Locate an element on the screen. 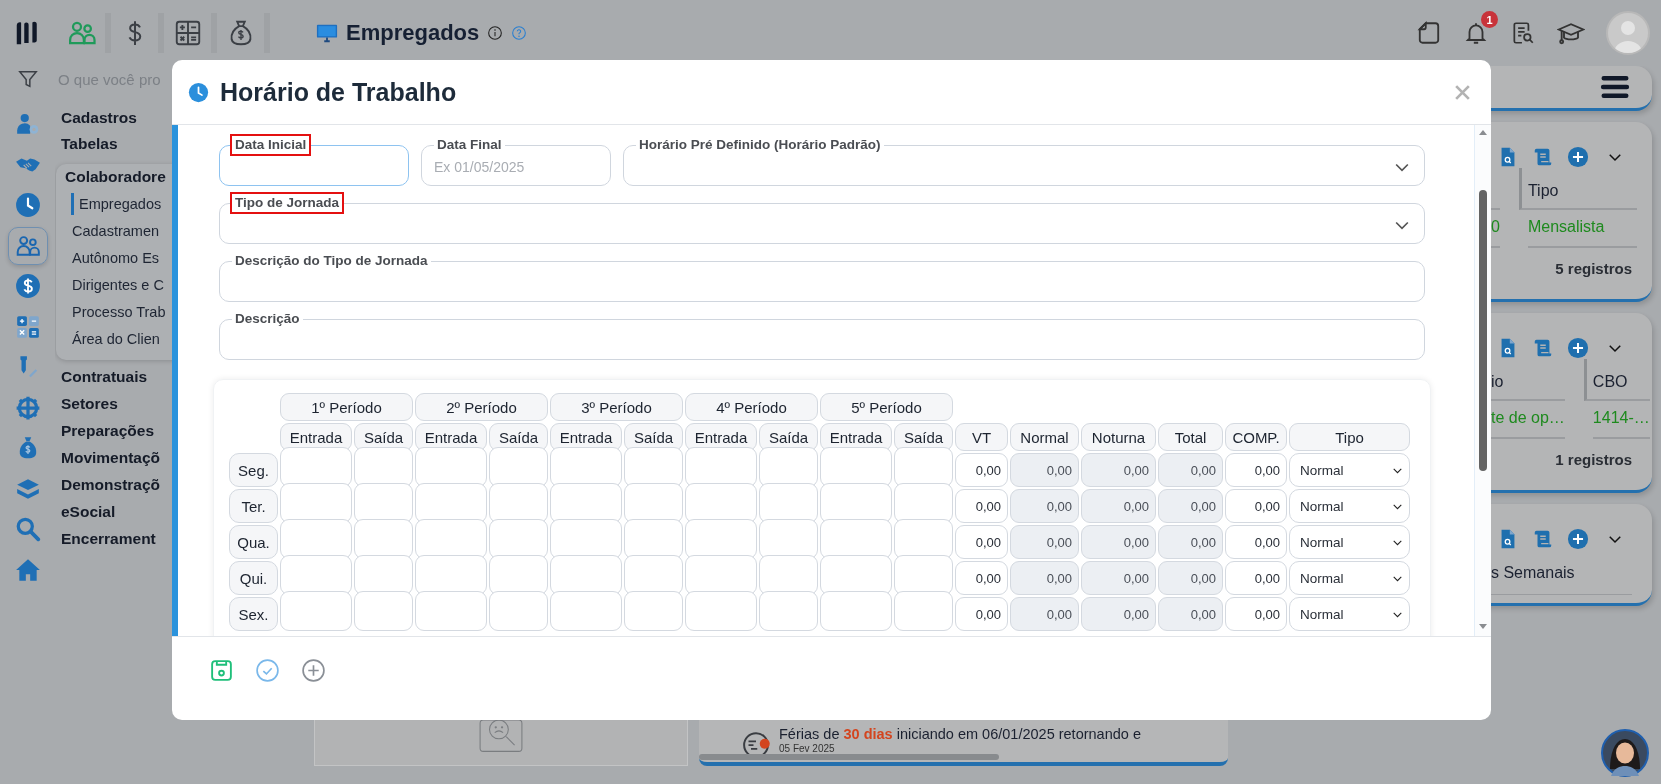  submenu-item: Autônomo Es is located at coordinates (114, 257).